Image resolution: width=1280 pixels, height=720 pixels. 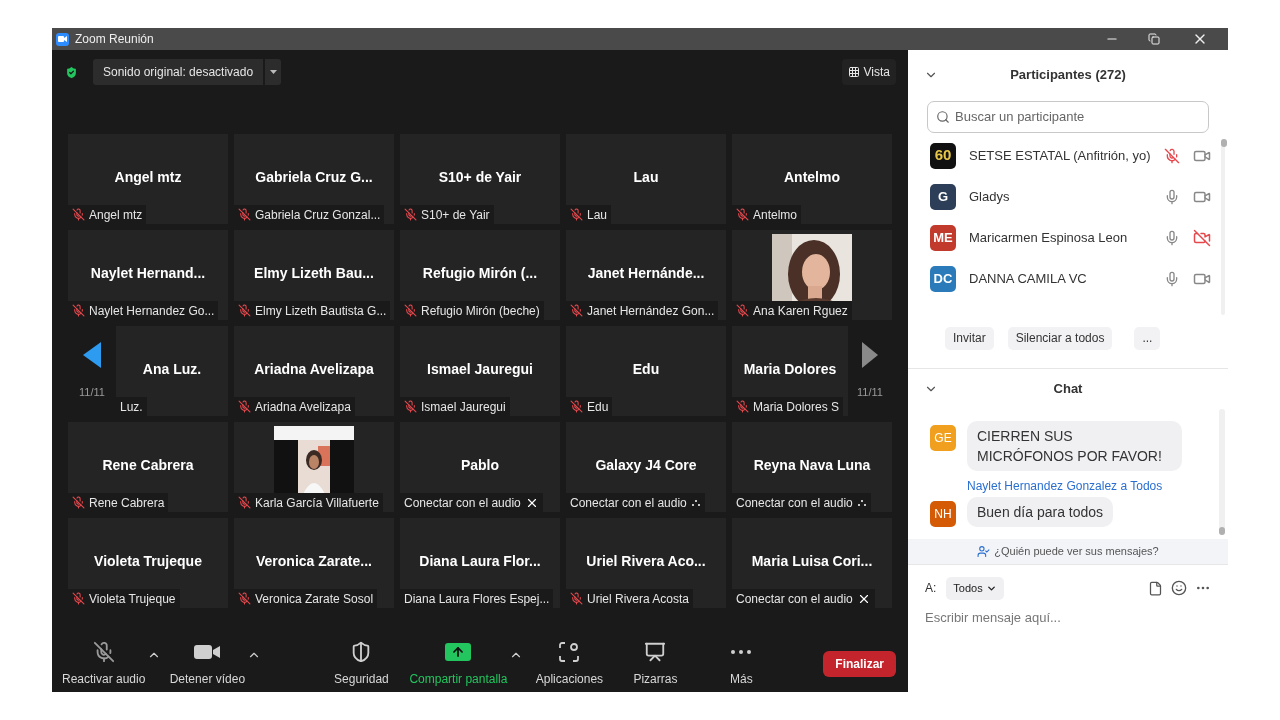 I want to click on label-text: Lau, so click(x=597, y=215).